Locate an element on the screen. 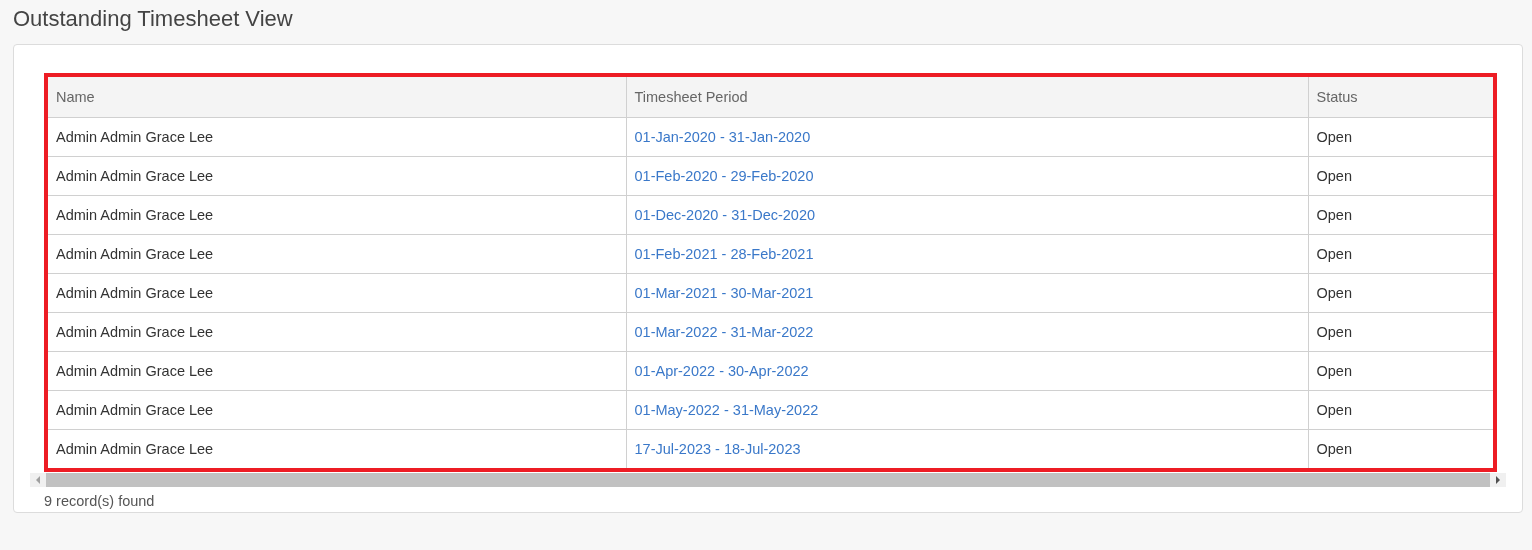 The width and height of the screenshot is (1532, 550). period-link: 01-Feb-2020 - 29-Feb-2020 is located at coordinates (724, 175).